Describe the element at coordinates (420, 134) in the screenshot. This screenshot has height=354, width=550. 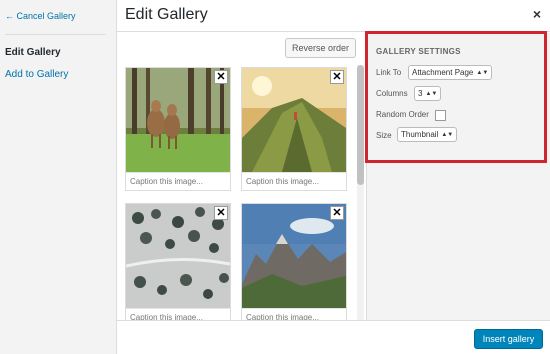
I see `size-value: Thumbnail` at that location.